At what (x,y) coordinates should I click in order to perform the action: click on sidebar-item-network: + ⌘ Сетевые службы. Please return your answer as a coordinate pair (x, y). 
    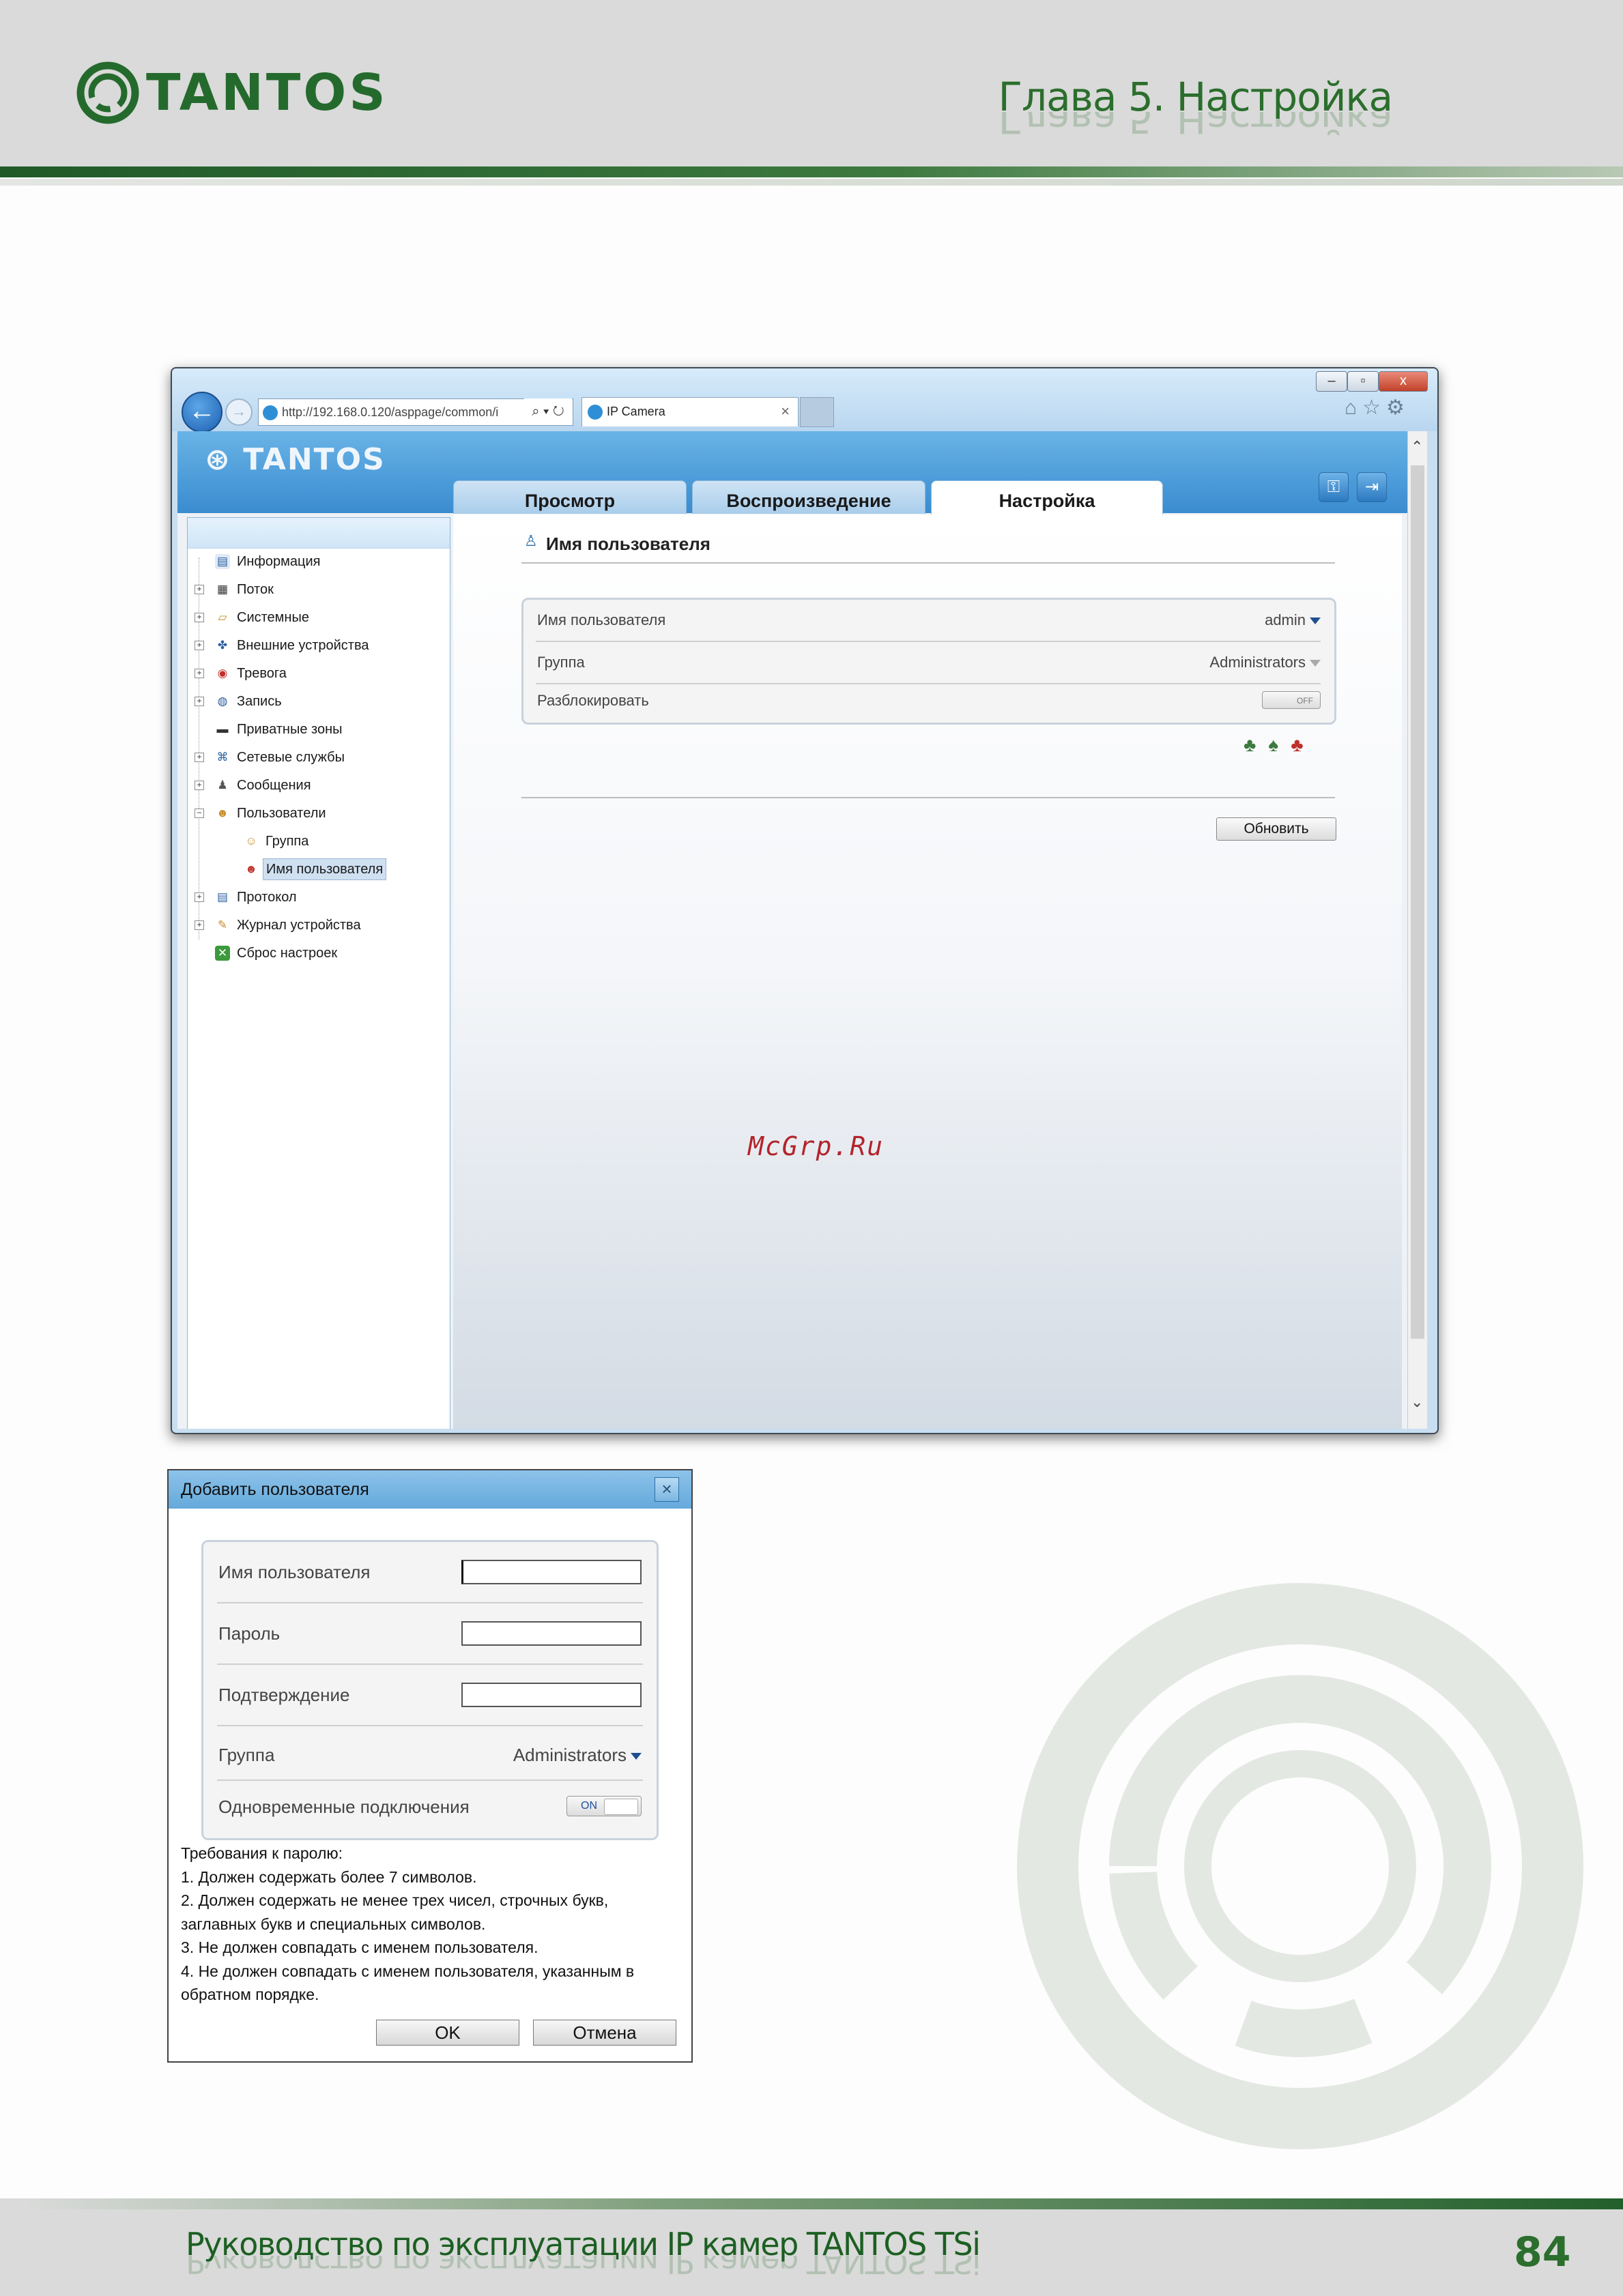
    Looking at the image, I should click on (319, 757).